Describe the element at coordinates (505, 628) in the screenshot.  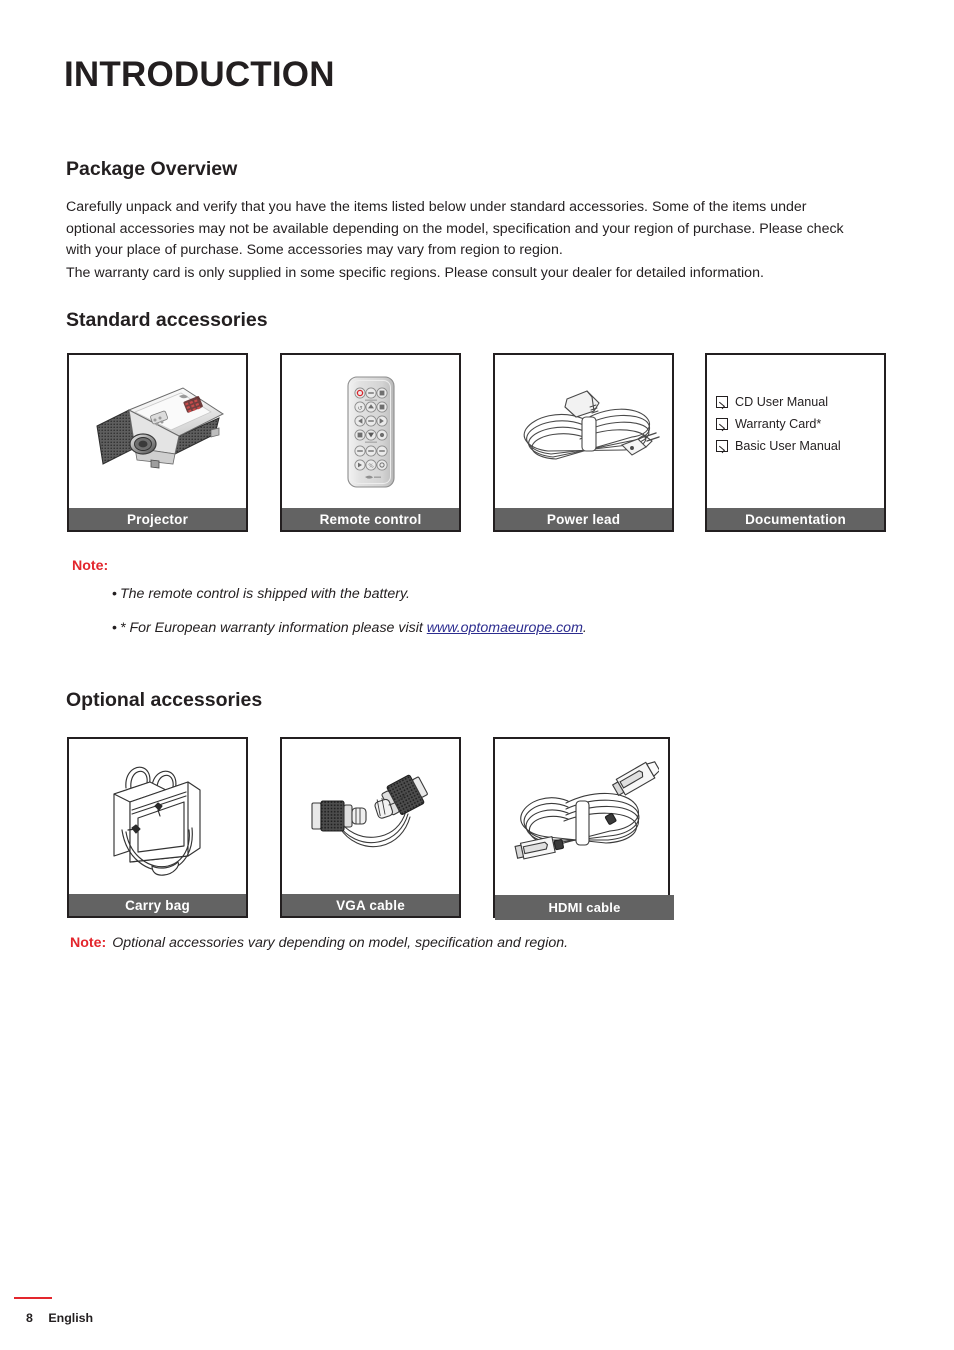
I see `optoma-europe-link: www.optomaeurope.com` at that location.